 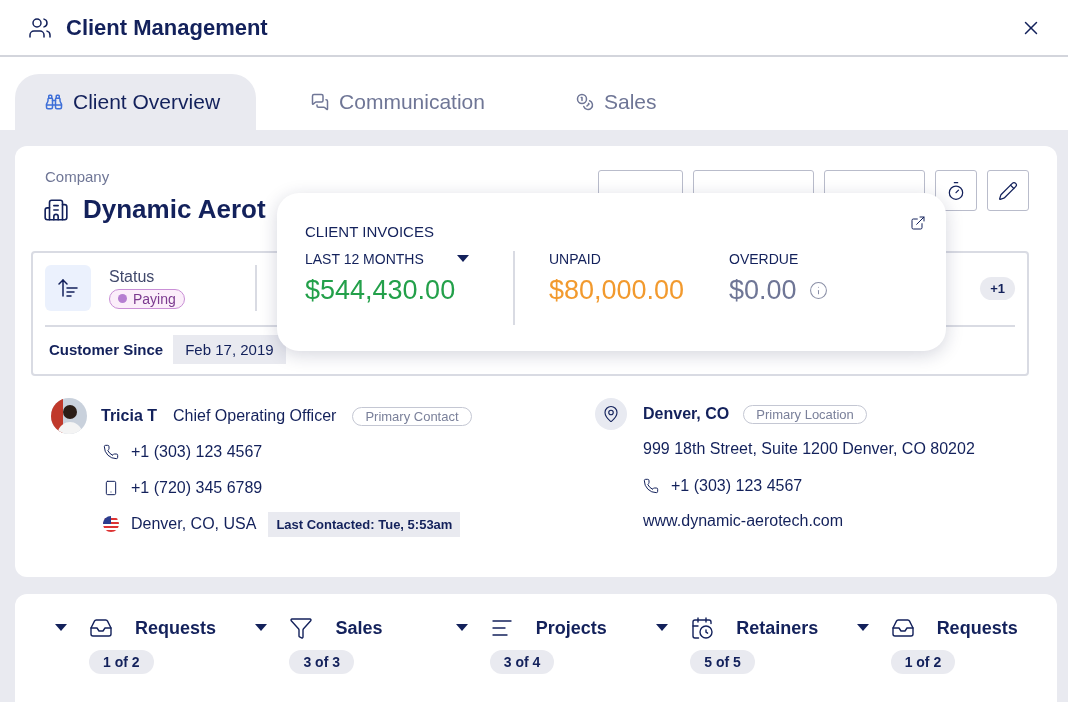 What do you see at coordinates (167, 27) in the screenshot?
I see `window-title: Client Management` at bounding box center [167, 27].